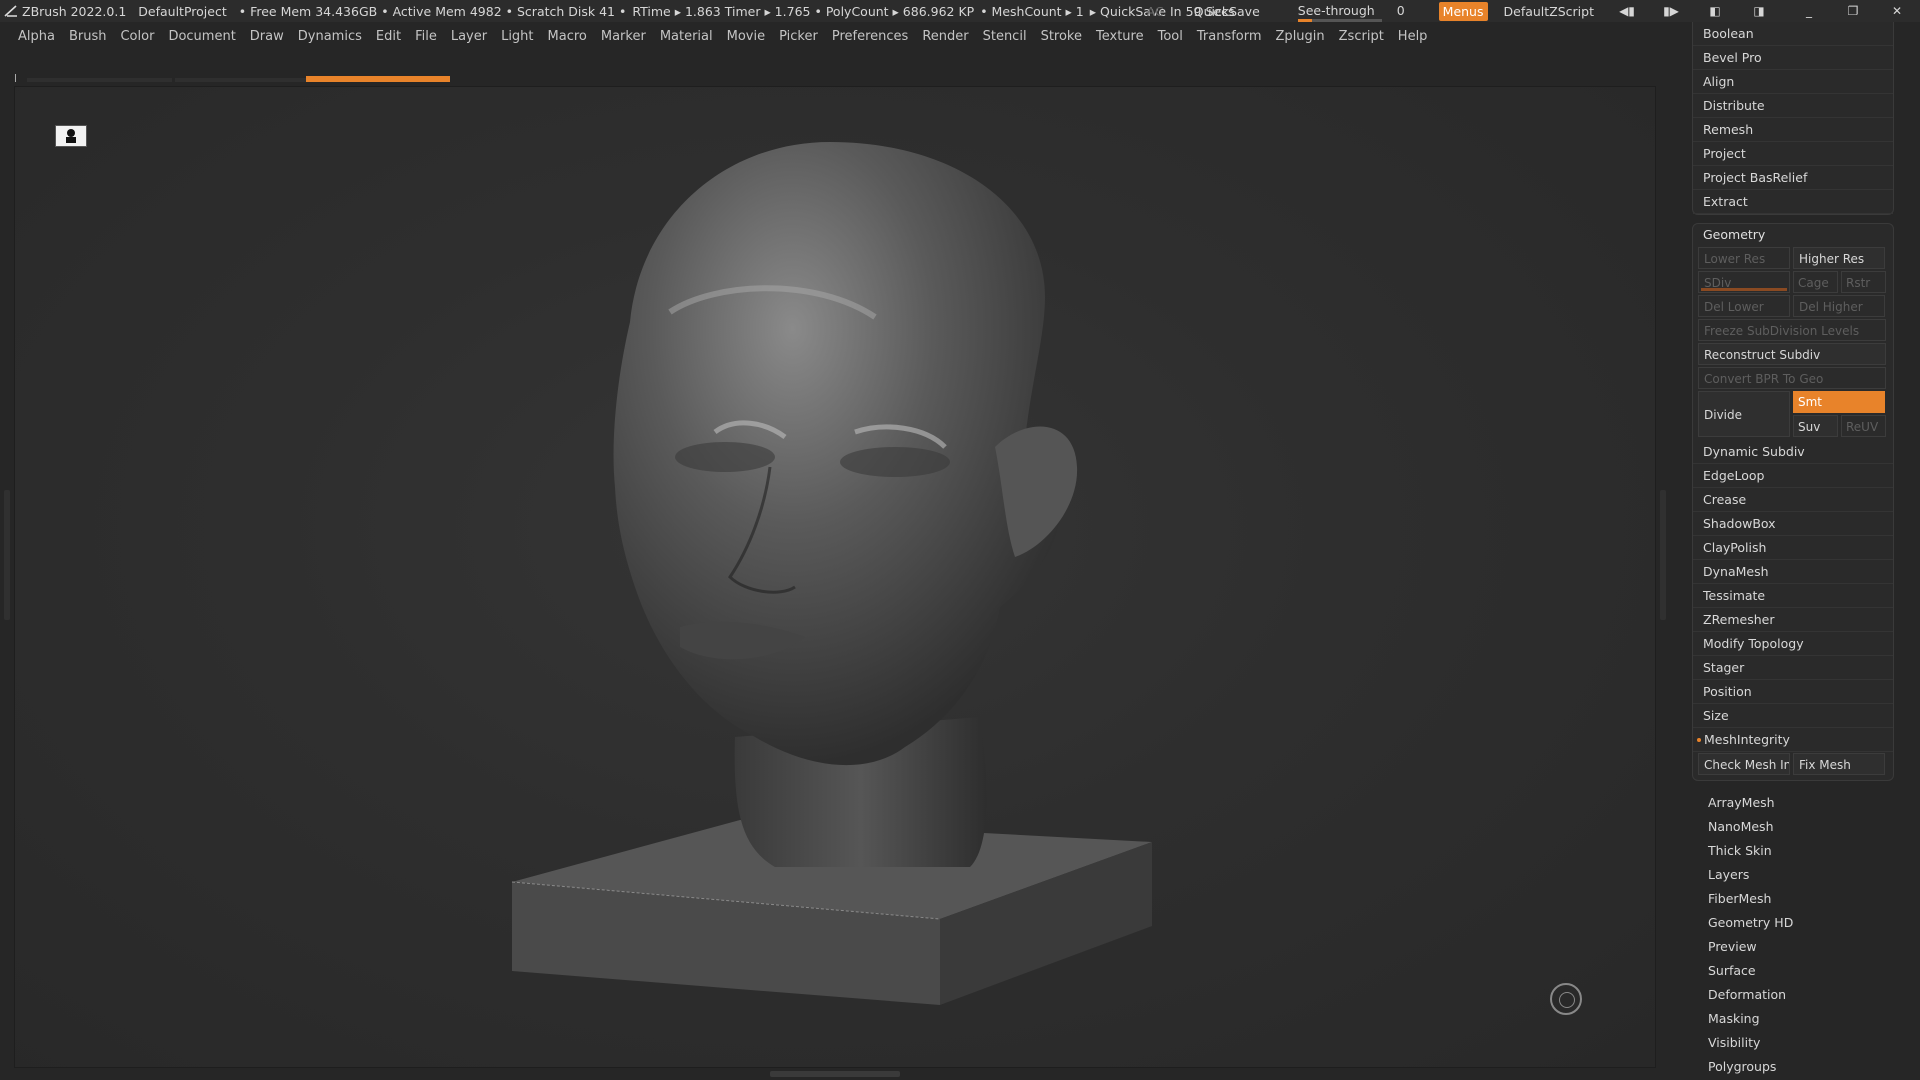 The width and height of the screenshot is (1920, 1080). What do you see at coordinates (1793, 58) in the screenshot?
I see `subpalette-bevel-pro: Bevel Pro` at bounding box center [1793, 58].